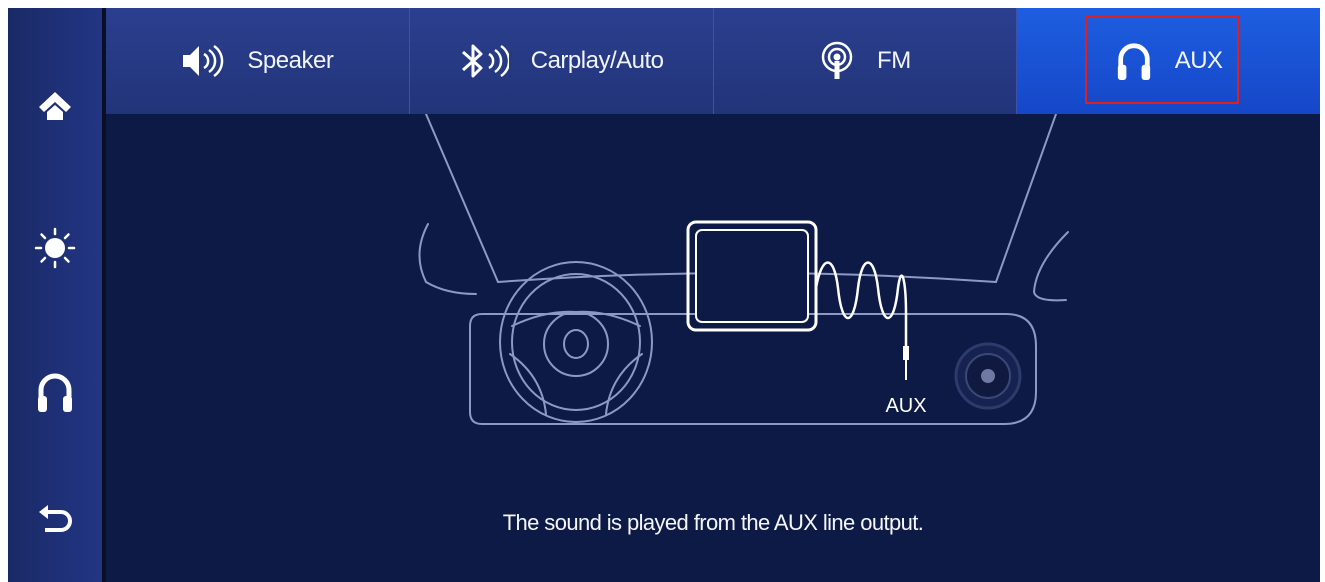 This screenshot has width=1325, height=582. What do you see at coordinates (837, 61) in the screenshot?
I see `radio-icon` at bounding box center [837, 61].